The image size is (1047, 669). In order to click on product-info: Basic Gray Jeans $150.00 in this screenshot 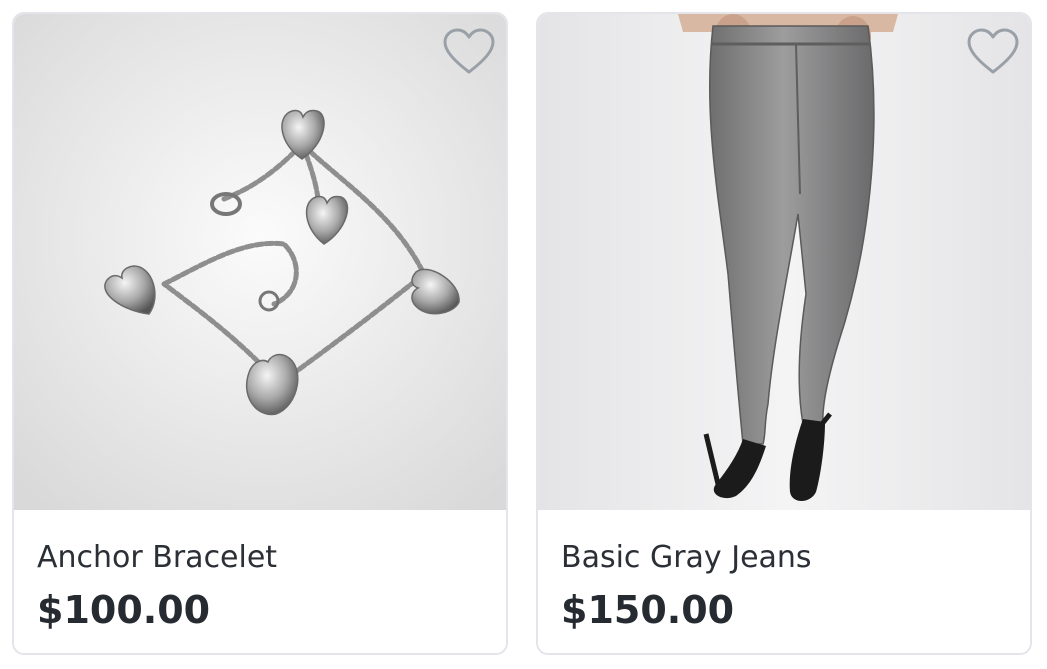, I will do `click(784, 581)`.